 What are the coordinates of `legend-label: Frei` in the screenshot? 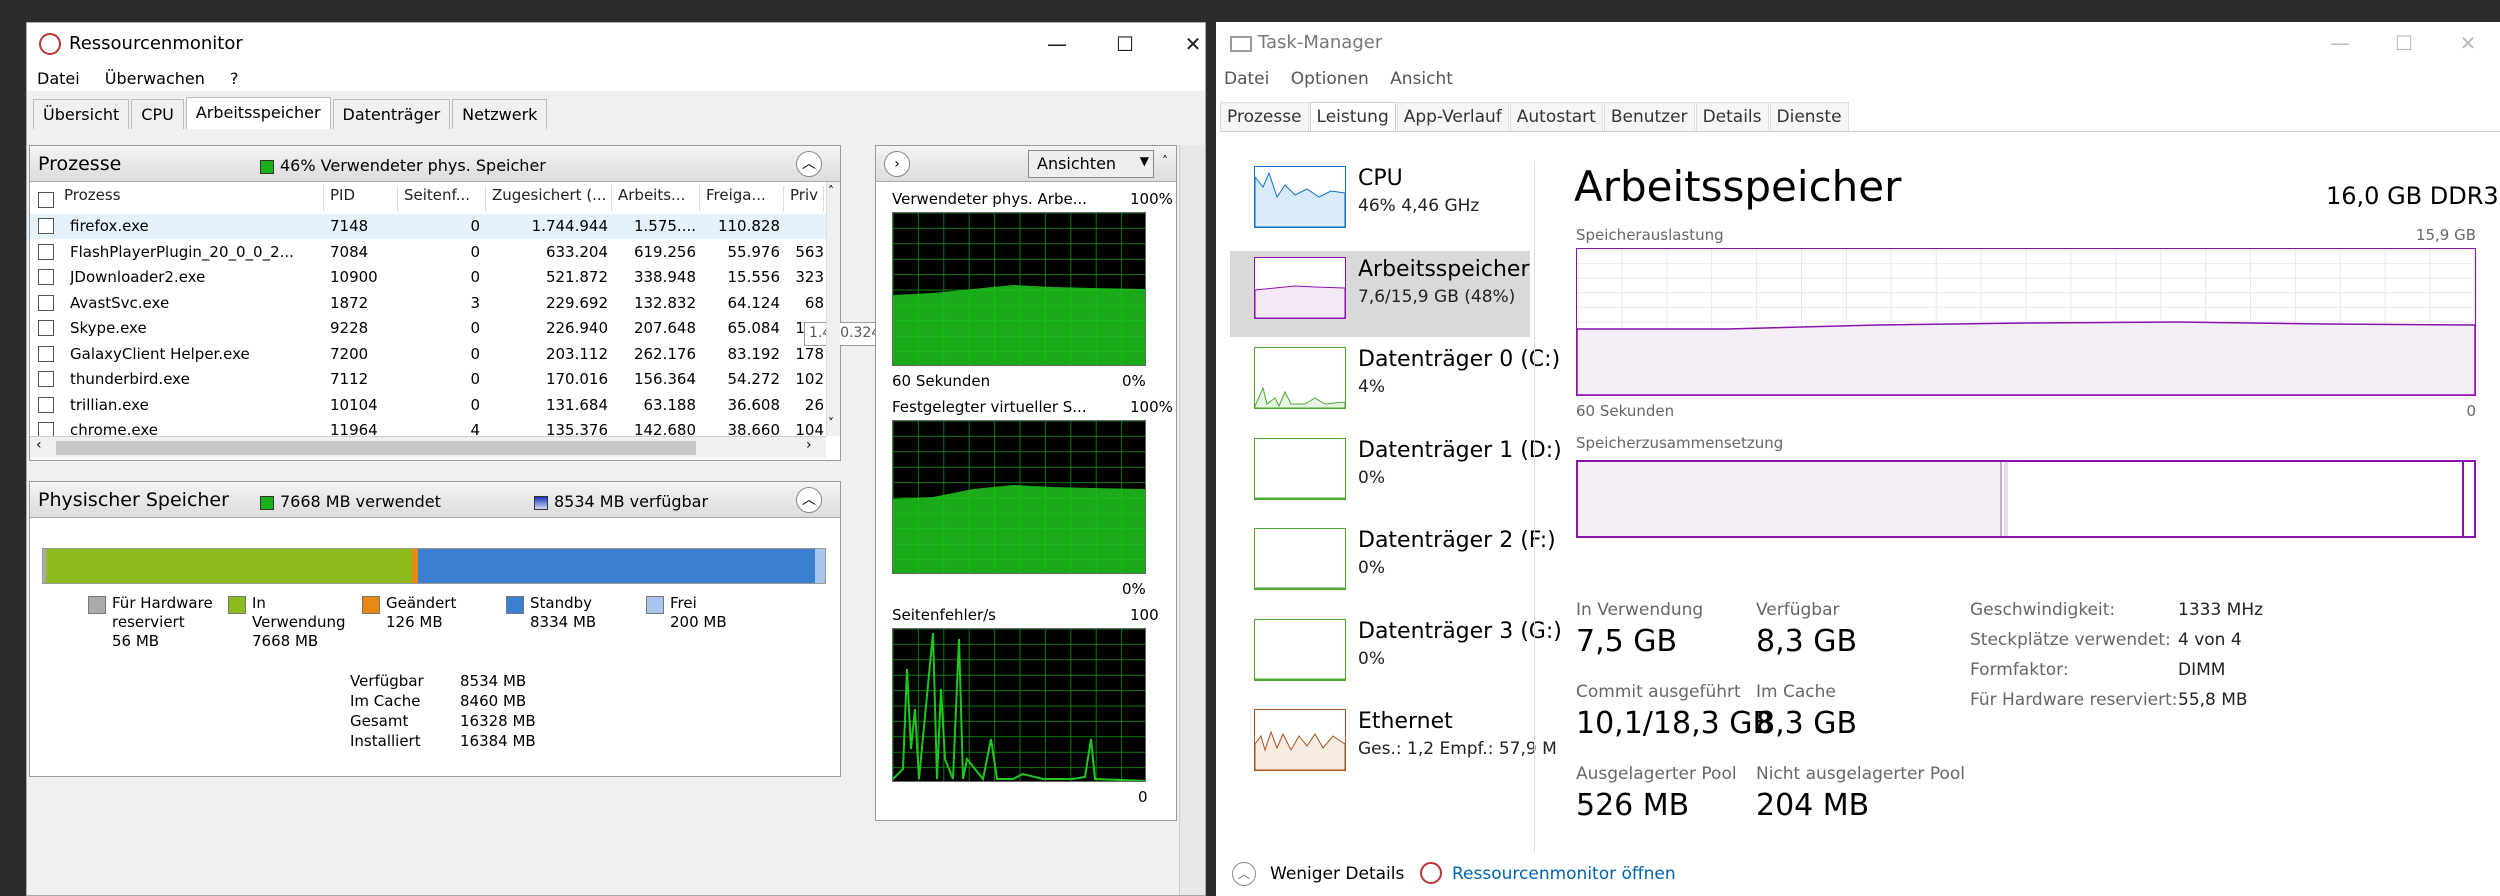 It's located at (683, 603).